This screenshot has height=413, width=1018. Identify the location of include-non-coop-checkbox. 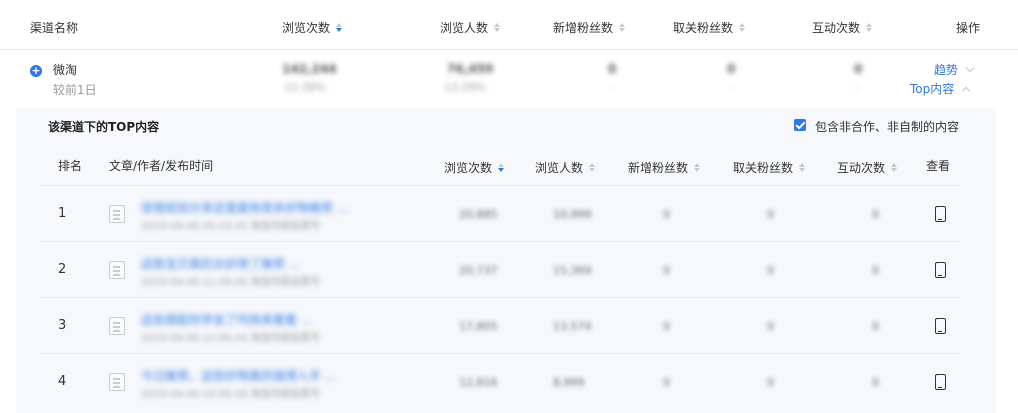
(800, 125).